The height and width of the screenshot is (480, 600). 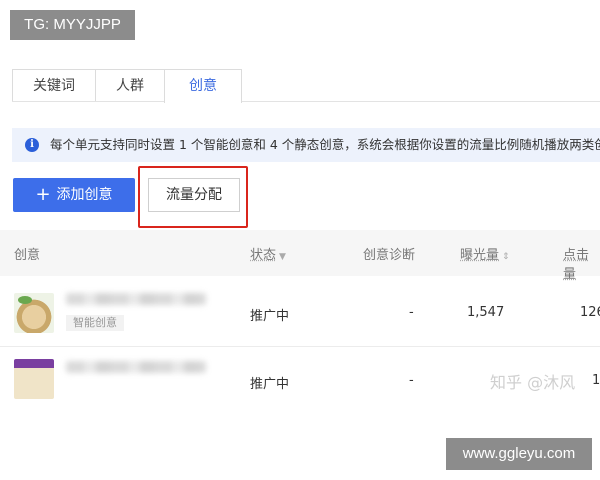 What do you see at coordinates (306, 86) in the screenshot?
I see `tab-bar: 关键词 人群 创意` at bounding box center [306, 86].